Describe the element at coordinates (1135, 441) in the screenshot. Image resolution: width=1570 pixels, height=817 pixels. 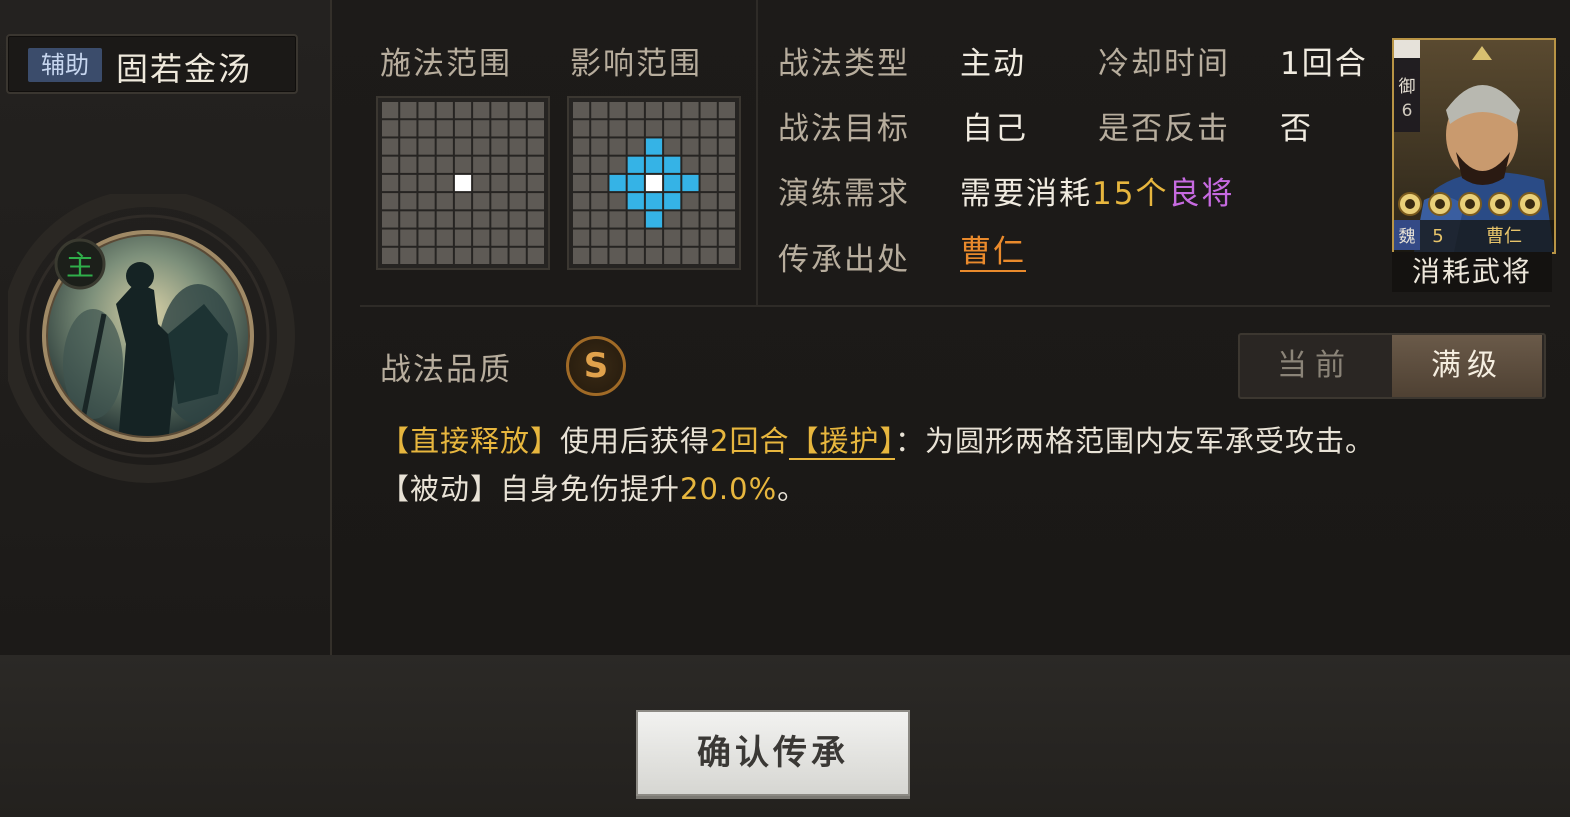
I see `line1-text-b: ：为圆形两格范围内友军承受攻击。` at that location.